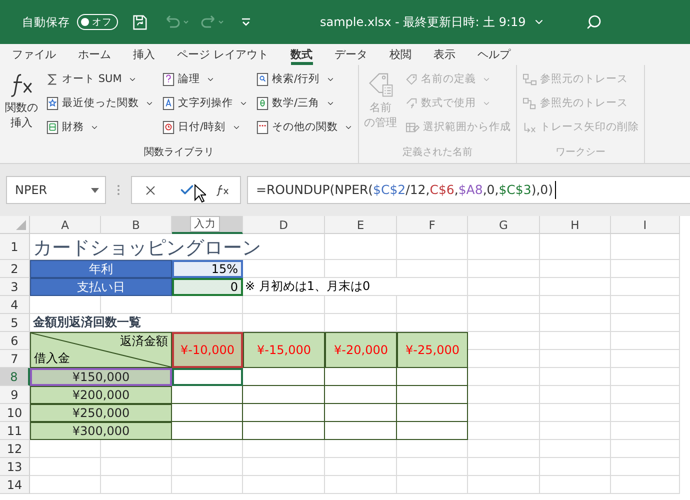 The image size is (690, 500). I want to click on remove-arrows-icon, so click(529, 127).